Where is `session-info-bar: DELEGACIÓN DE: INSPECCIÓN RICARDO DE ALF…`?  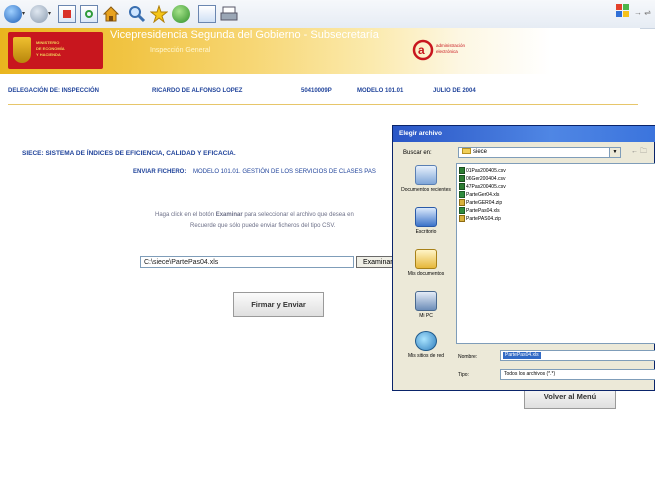 session-info-bar: DELEGACIÓN DE: INSPECCIÓN RICARDO DE ALF… is located at coordinates (320, 94).